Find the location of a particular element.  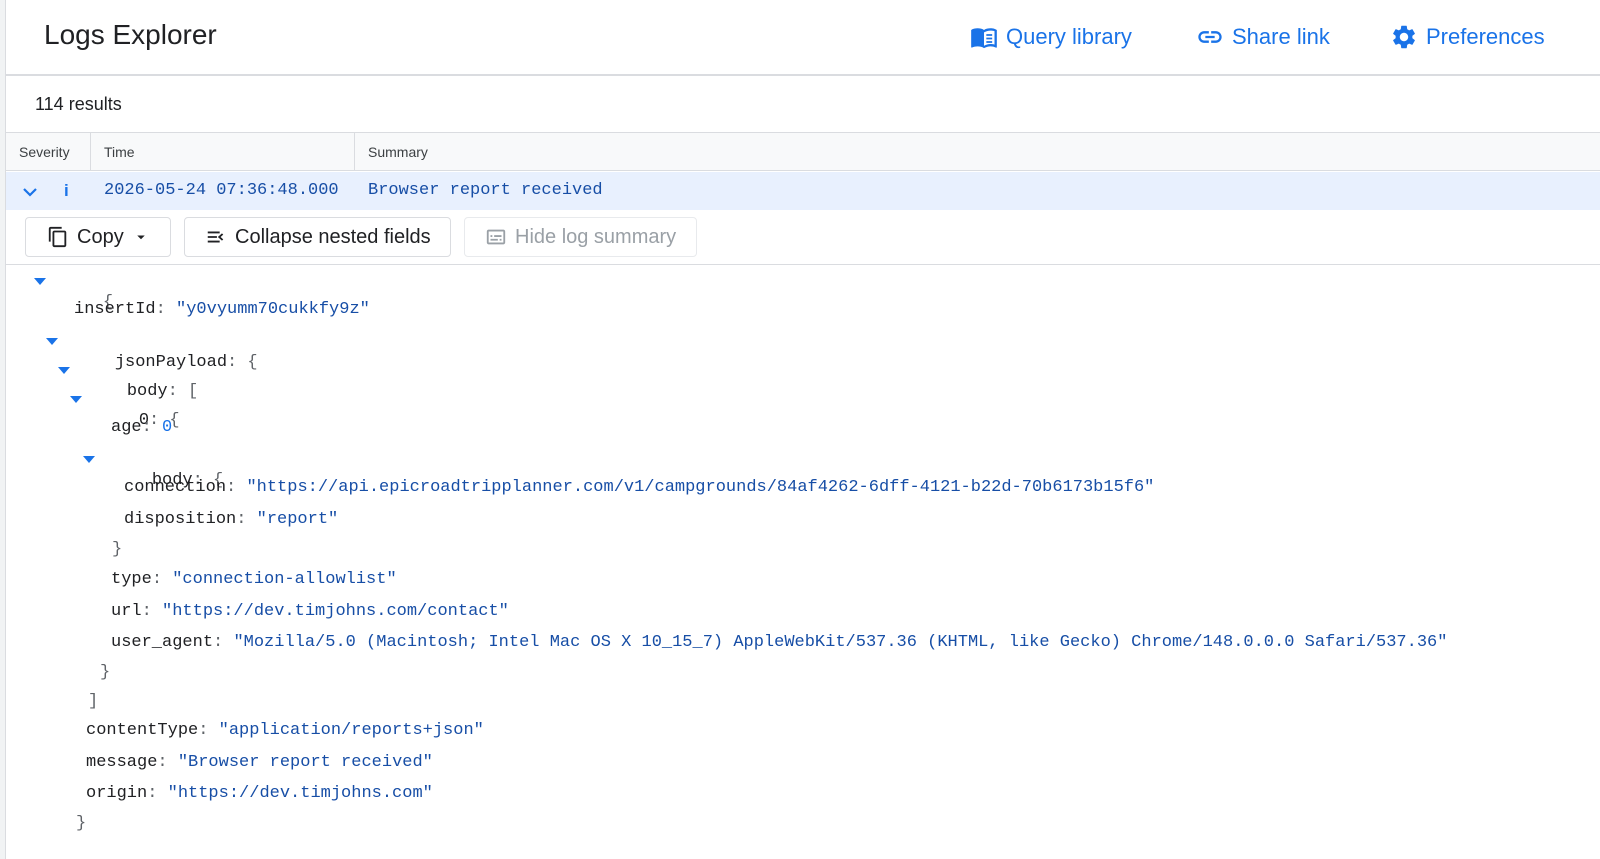

field-jsonPayload: jsonPayload: { is located at coordinates (152, 351).